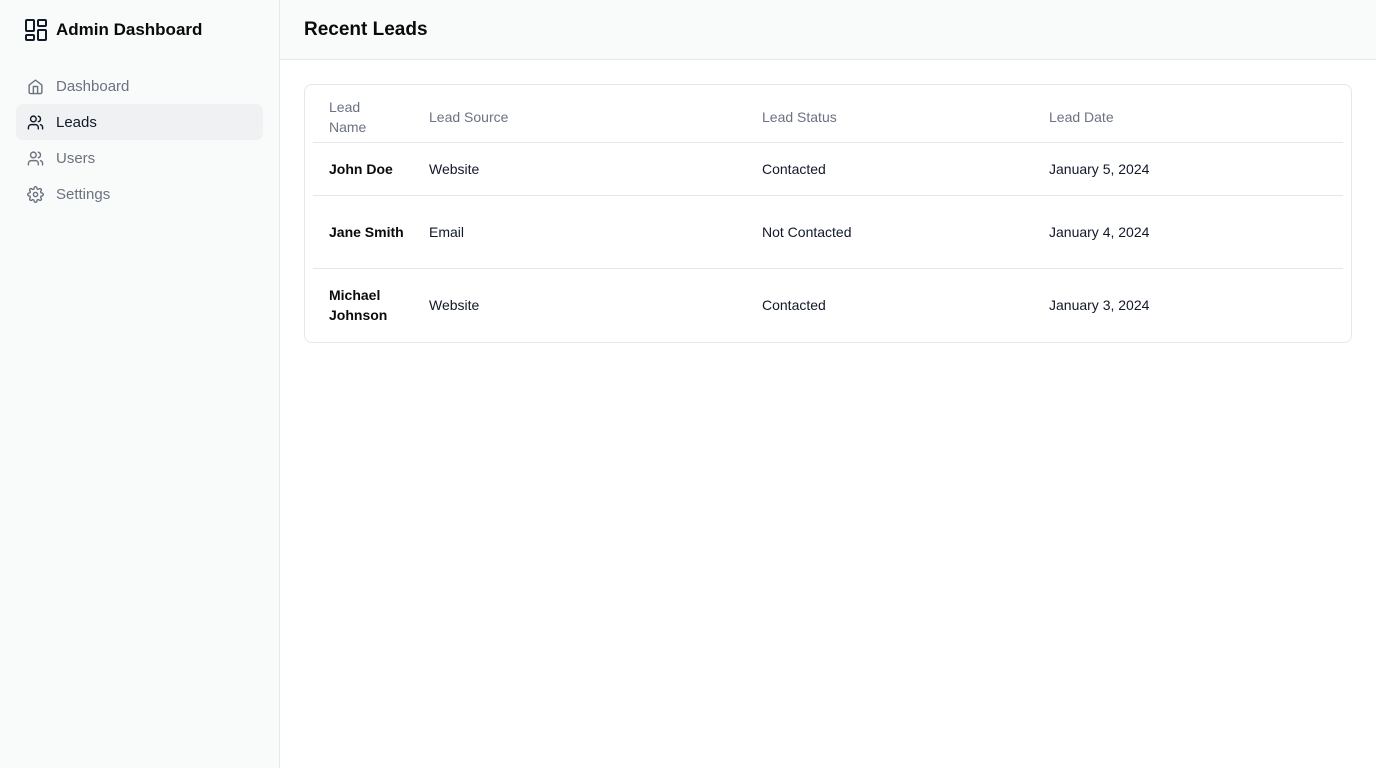 The image size is (1376, 768). I want to click on users-icon, so click(35, 122).